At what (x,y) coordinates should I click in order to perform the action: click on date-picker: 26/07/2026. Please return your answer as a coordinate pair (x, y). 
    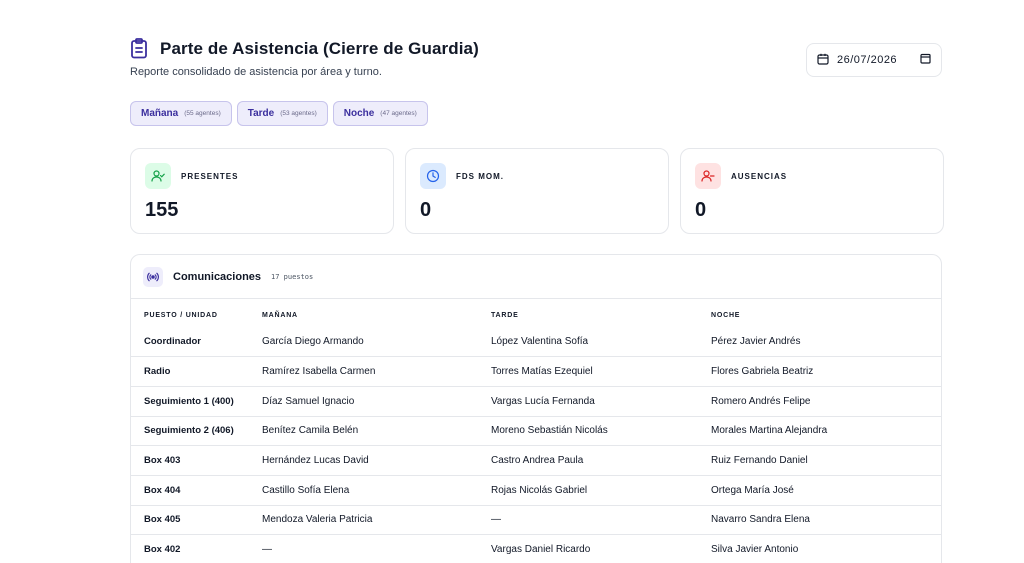
    Looking at the image, I should click on (874, 60).